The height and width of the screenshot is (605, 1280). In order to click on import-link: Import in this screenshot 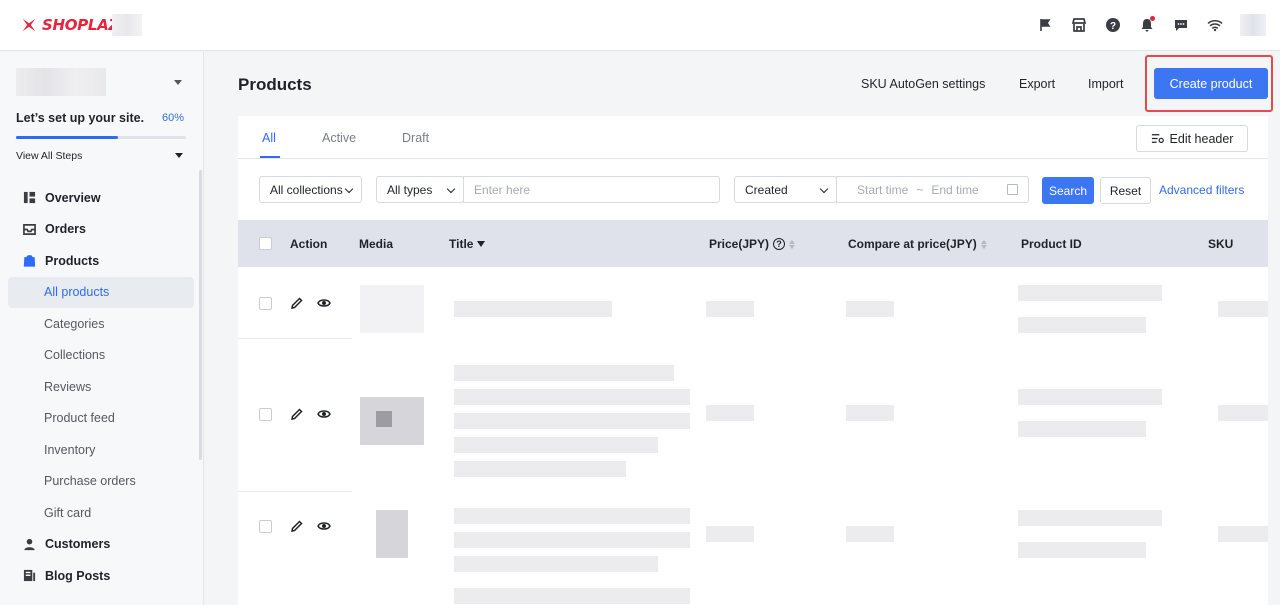, I will do `click(1105, 84)`.